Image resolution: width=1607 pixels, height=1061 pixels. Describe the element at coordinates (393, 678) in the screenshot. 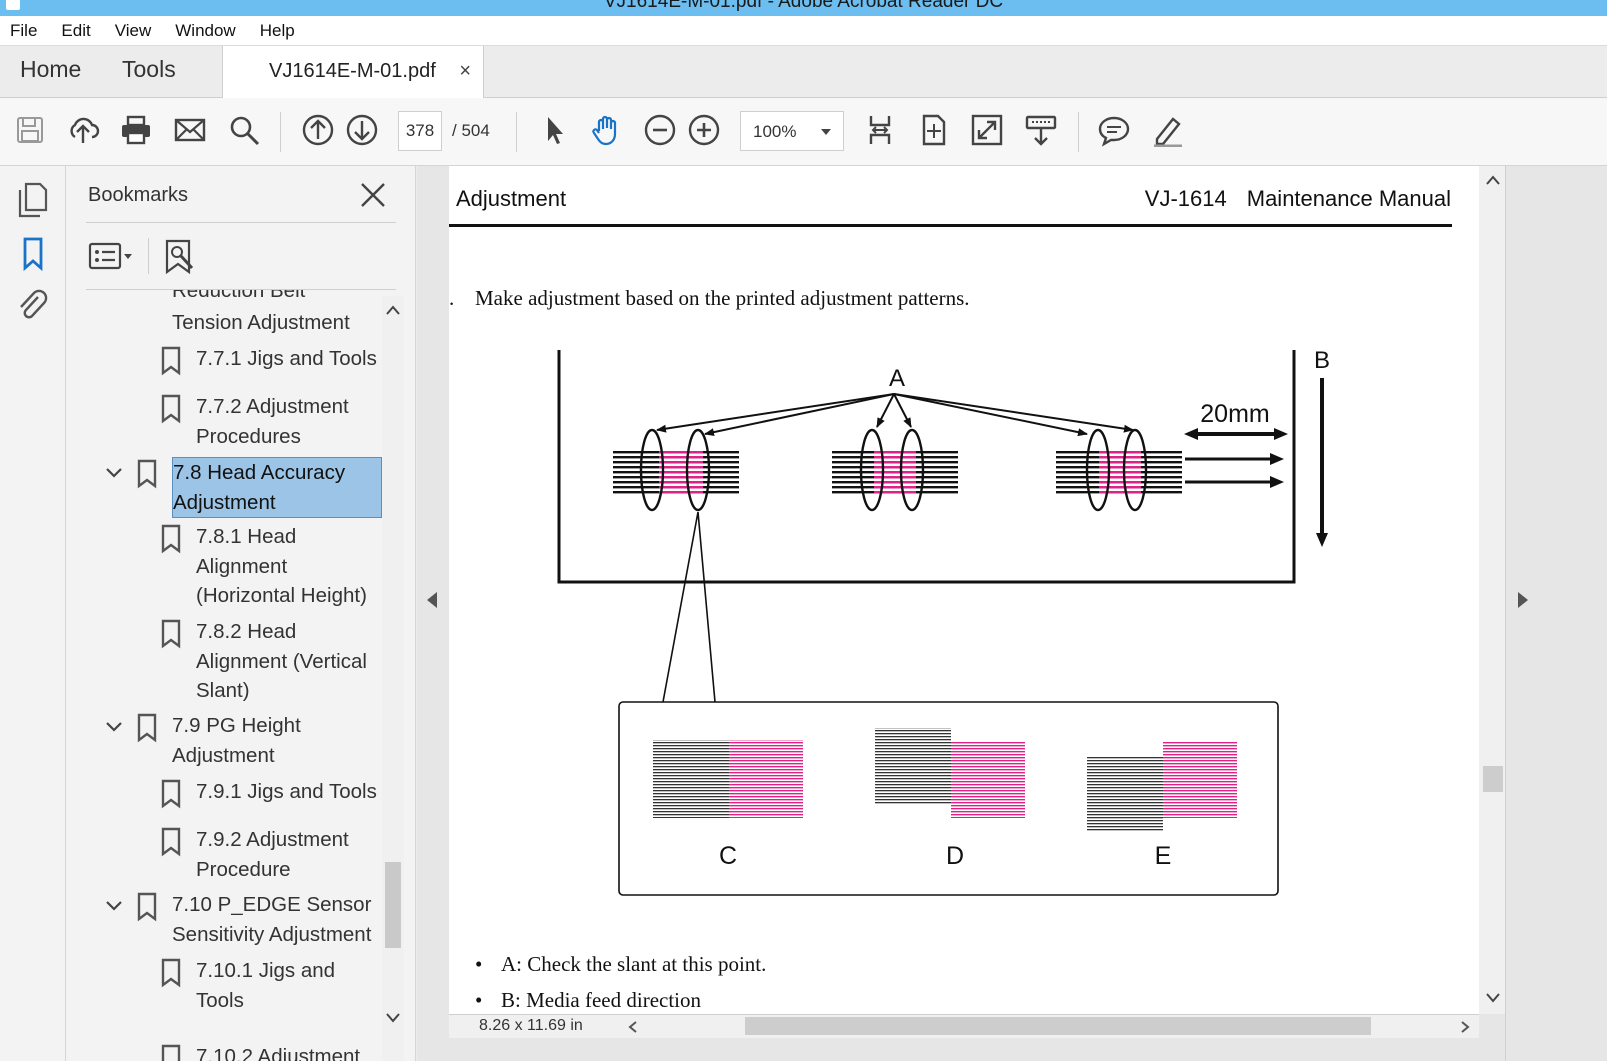

I see `bookmarks-scrollbar` at that location.